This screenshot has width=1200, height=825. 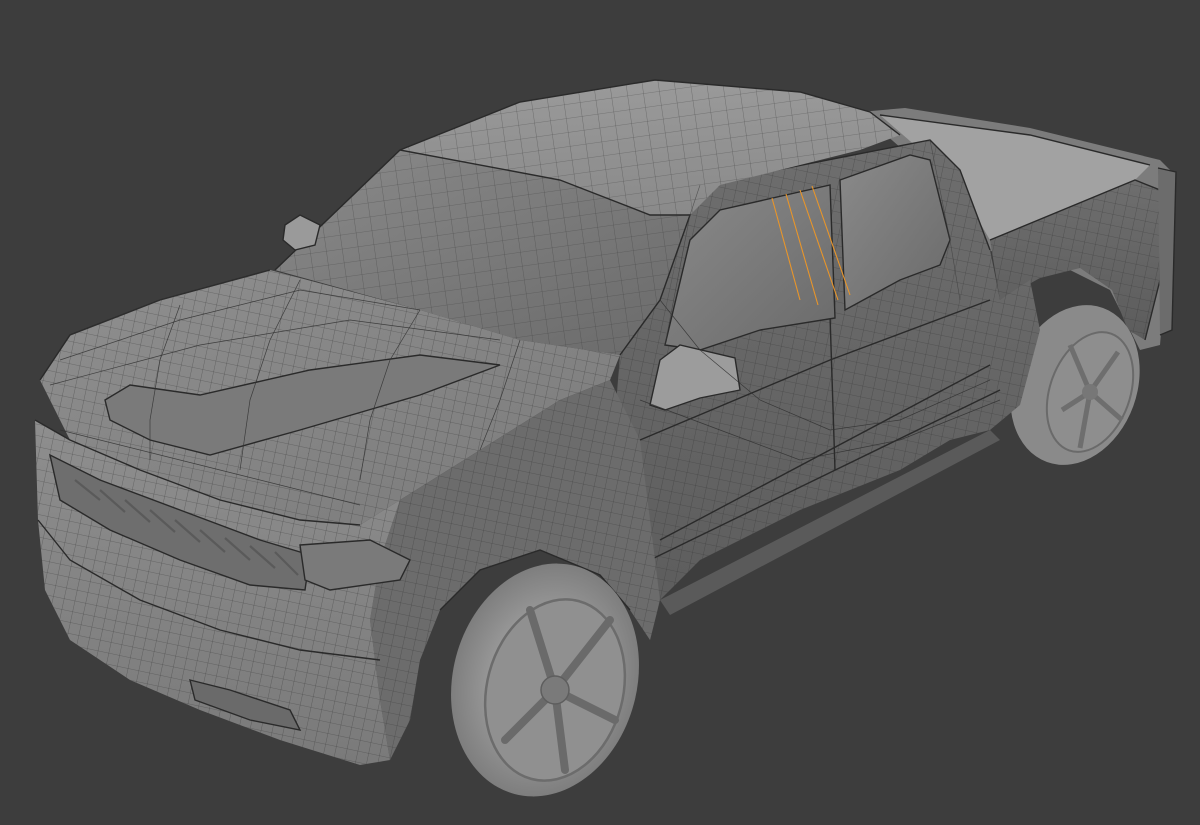 I want to click on left-mirror, so click(x=301, y=232).